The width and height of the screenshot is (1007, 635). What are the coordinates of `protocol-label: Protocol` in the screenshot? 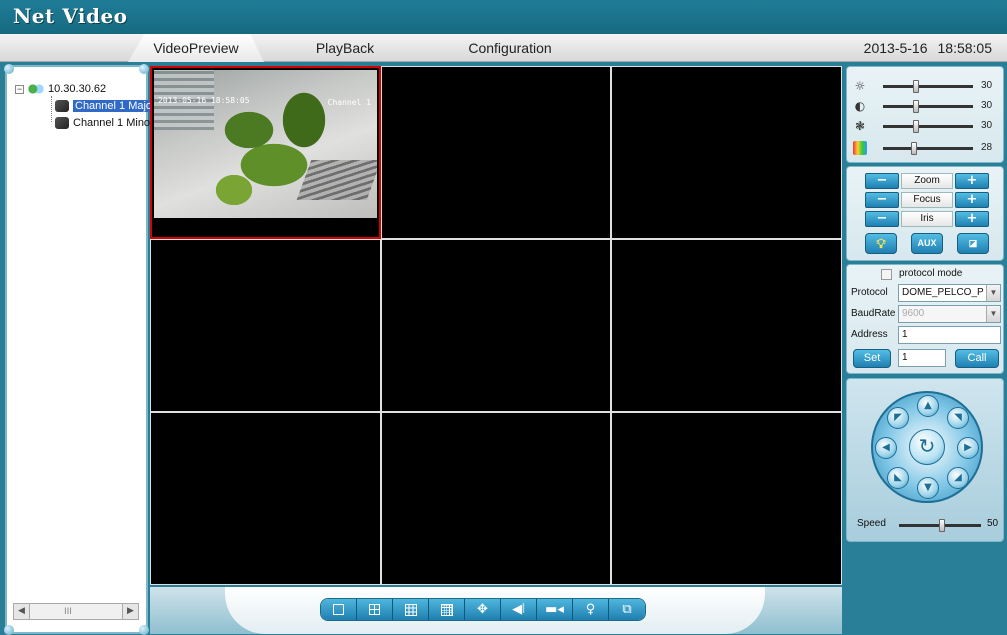 It's located at (869, 292).